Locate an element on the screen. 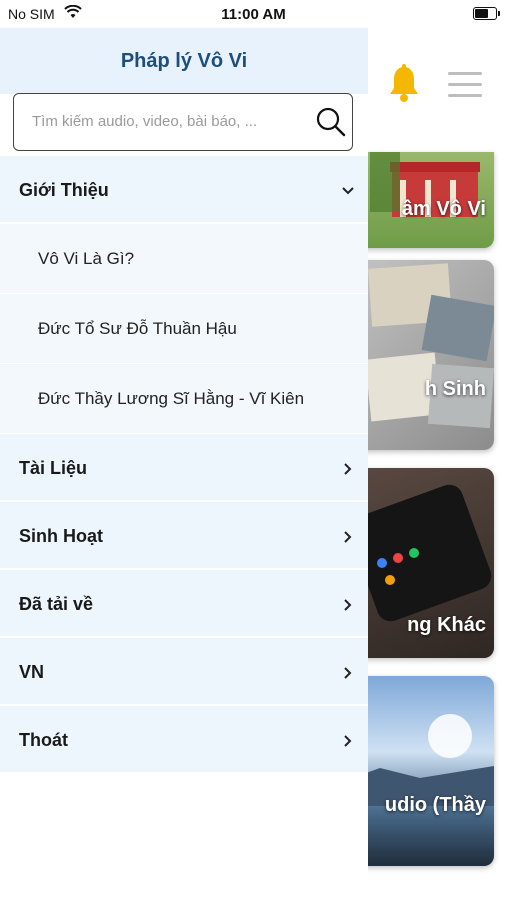 The image size is (507, 900). battery-icon is located at coordinates (486, 13).